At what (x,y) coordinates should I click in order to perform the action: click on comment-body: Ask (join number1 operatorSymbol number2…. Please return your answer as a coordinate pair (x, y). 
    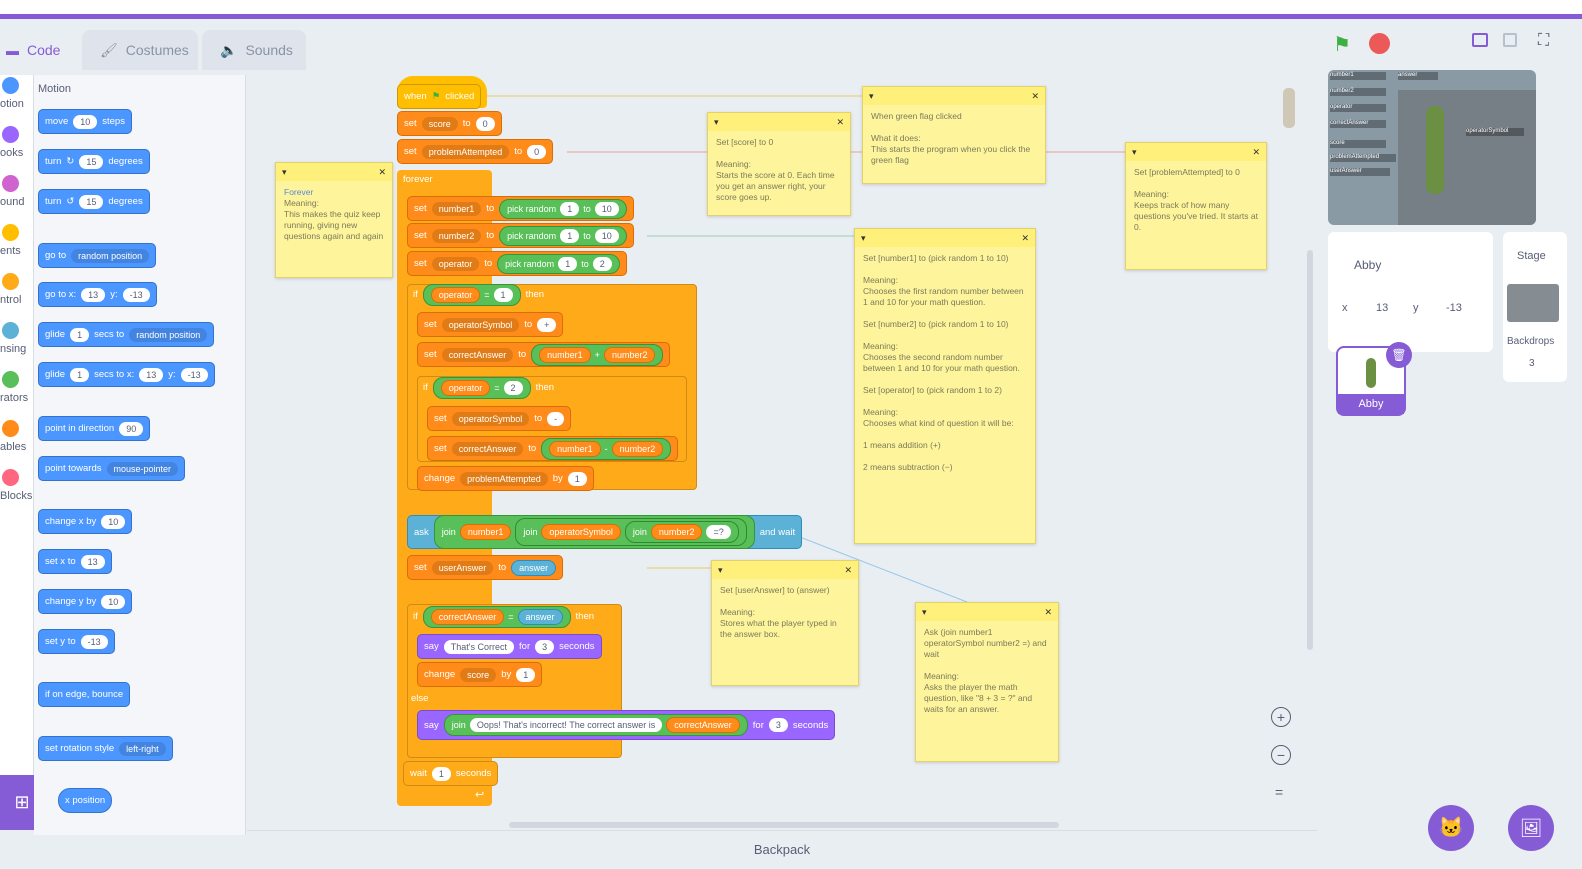
    Looking at the image, I should click on (987, 671).